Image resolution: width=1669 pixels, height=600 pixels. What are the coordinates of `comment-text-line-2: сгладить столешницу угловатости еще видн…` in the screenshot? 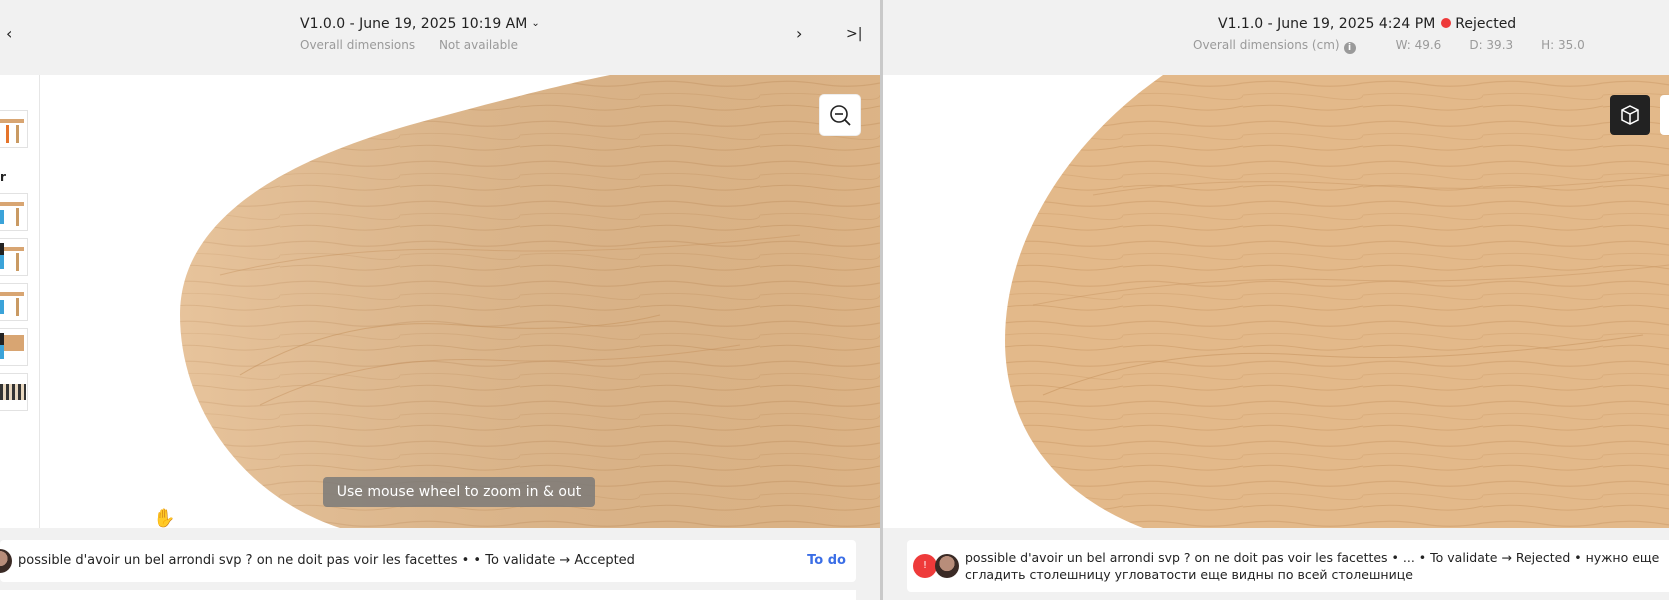 It's located at (1189, 574).